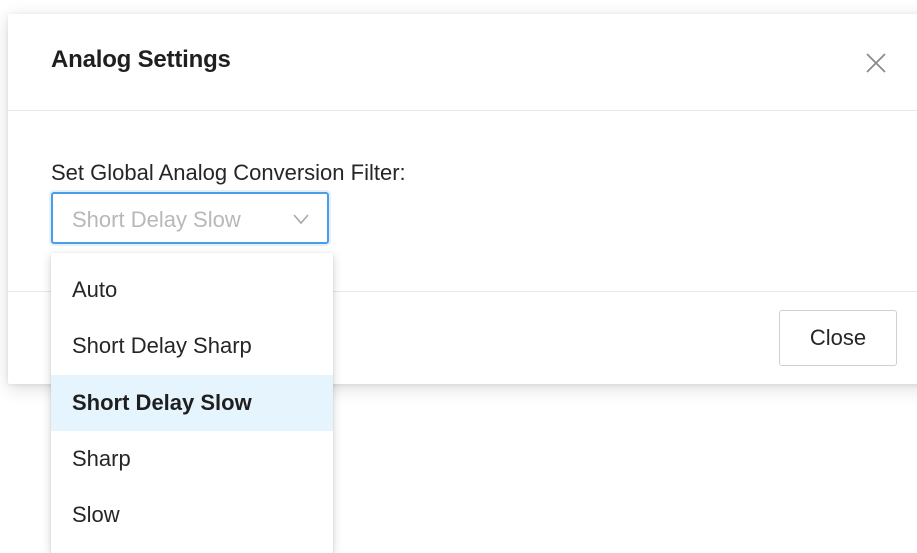 Image resolution: width=917 pixels, height=553 pixels. I want to click on filter-label: Set Global Analog Conversion Filter:, so click(228, 172).